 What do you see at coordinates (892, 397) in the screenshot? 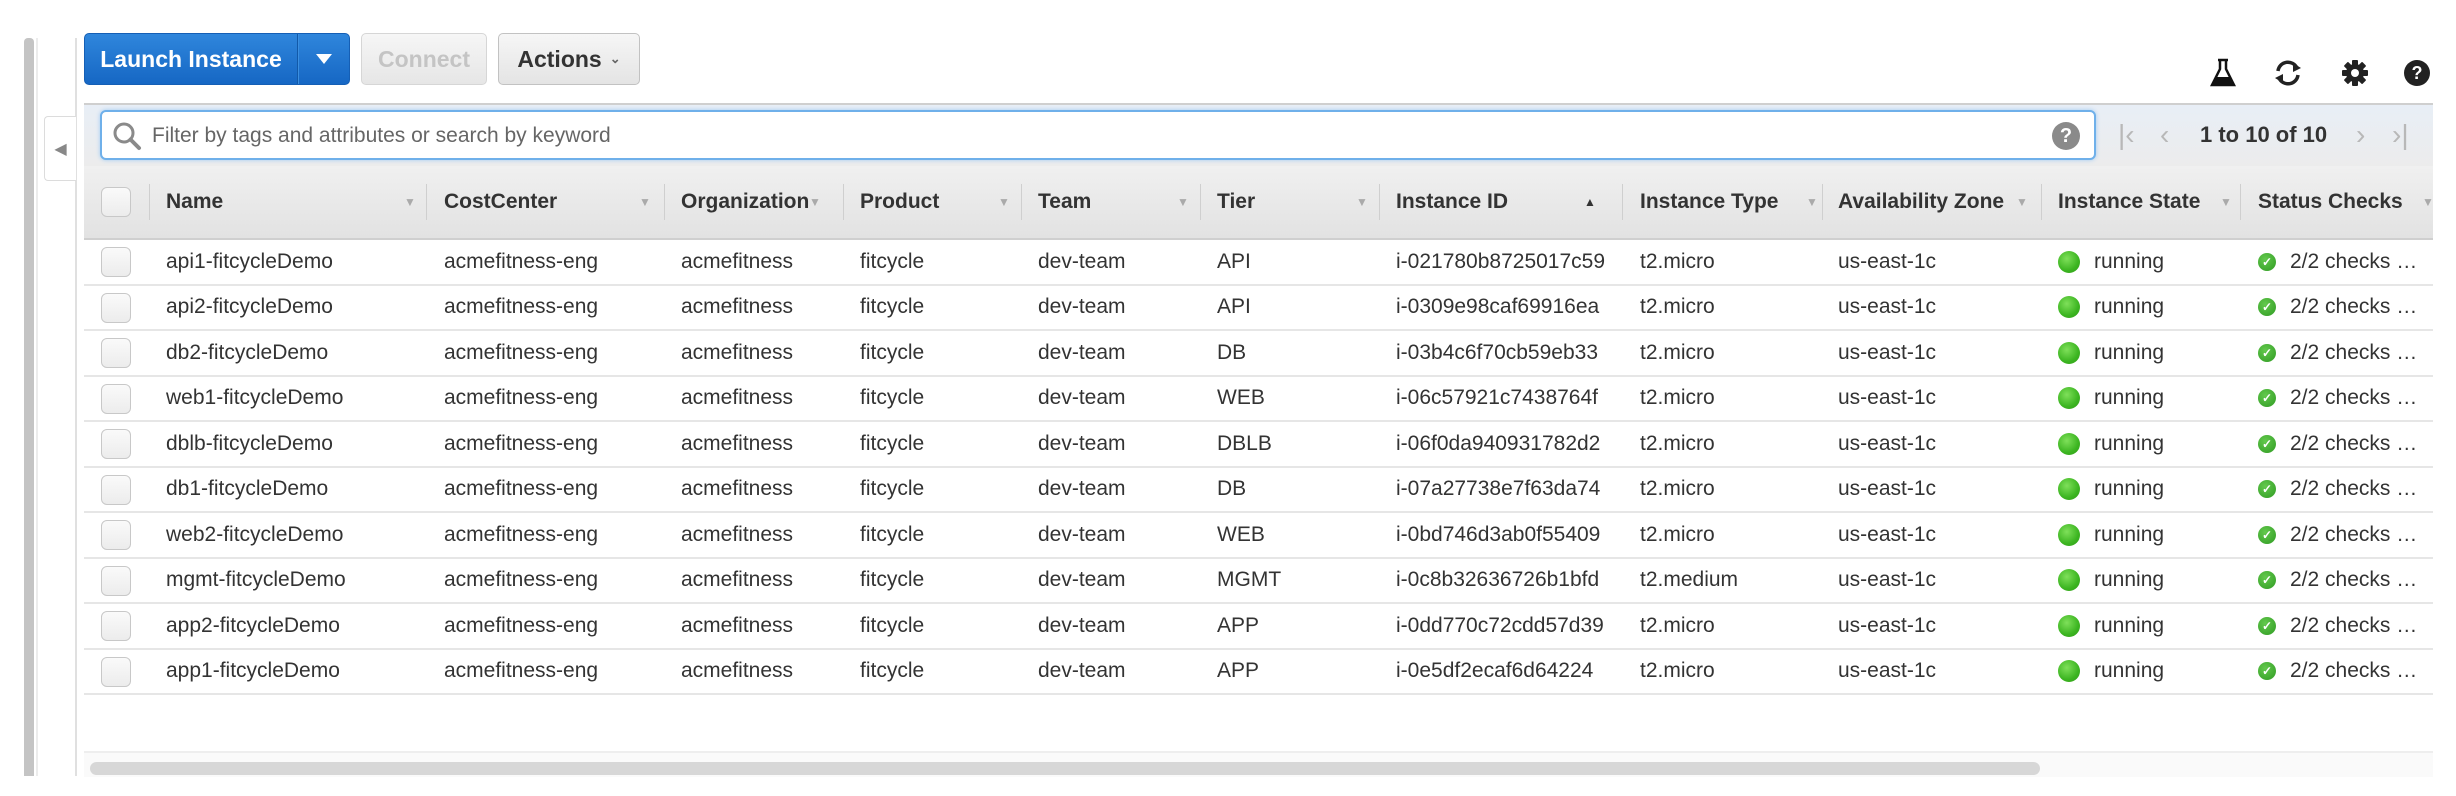
I see `cell-text: fitcycle` at bounding box center [892, 397].